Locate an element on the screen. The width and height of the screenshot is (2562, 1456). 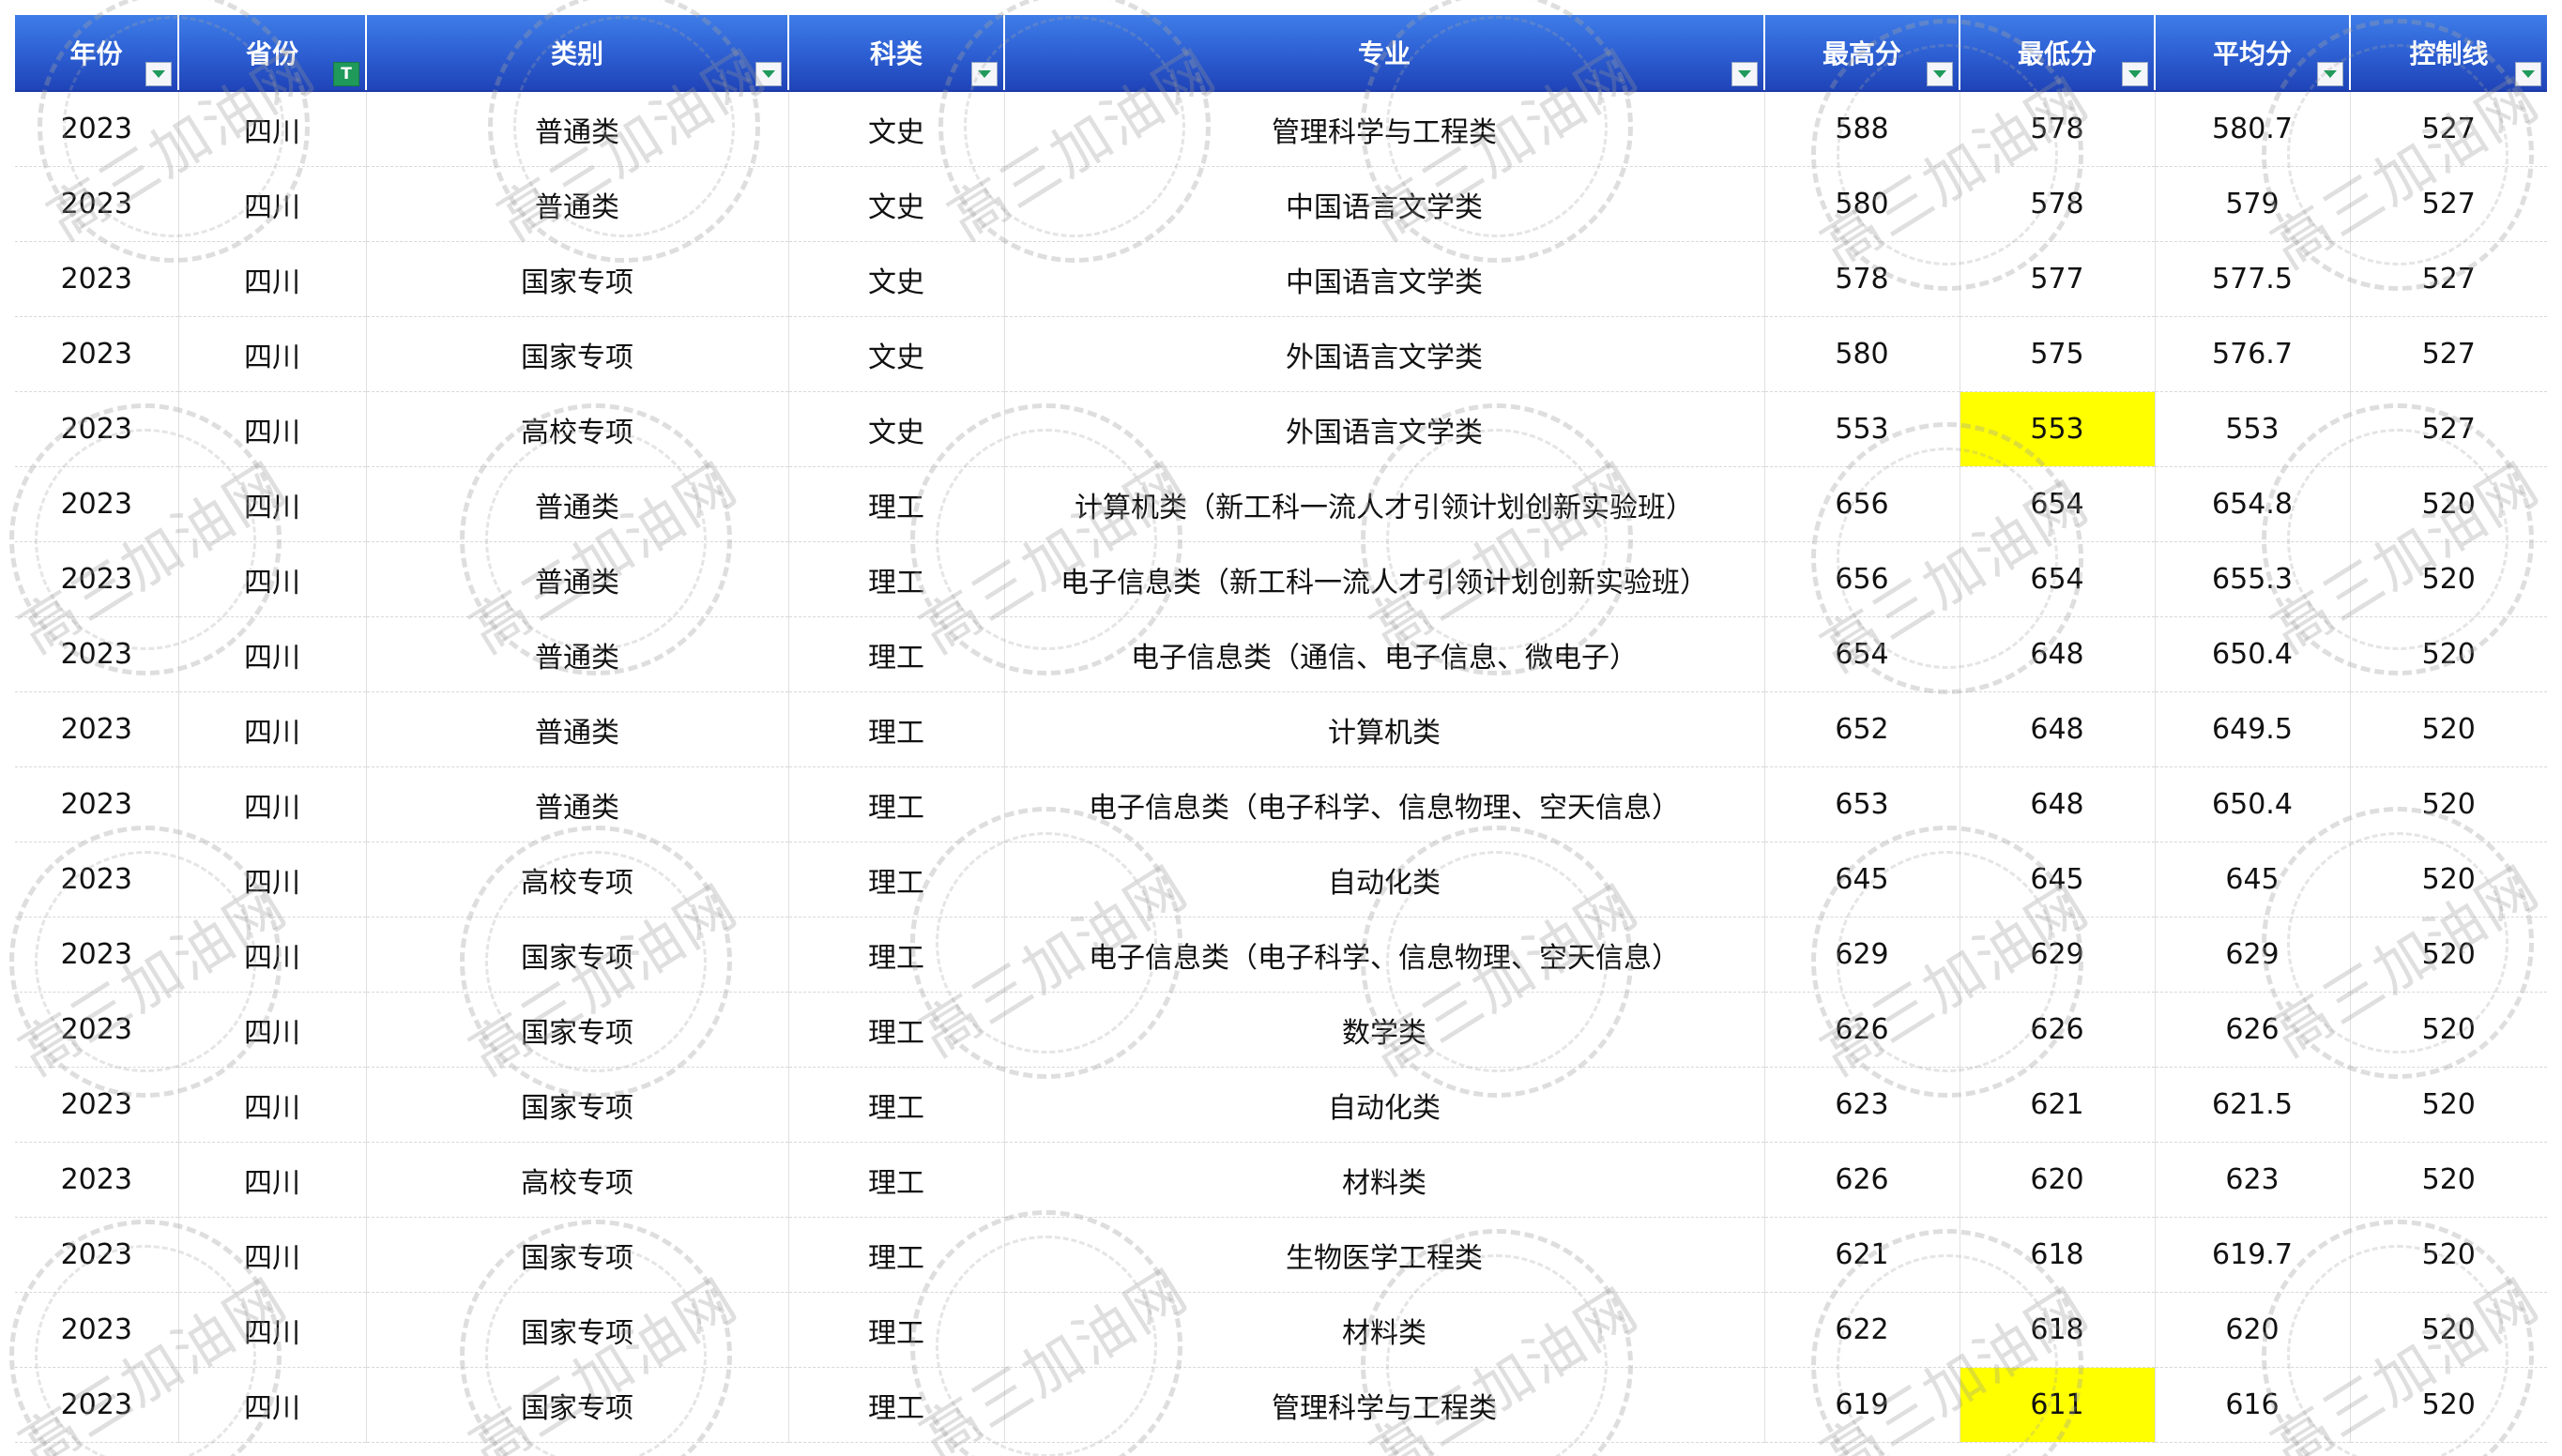
cell-min-score: 621 is located at coordinates (2058, 1105).